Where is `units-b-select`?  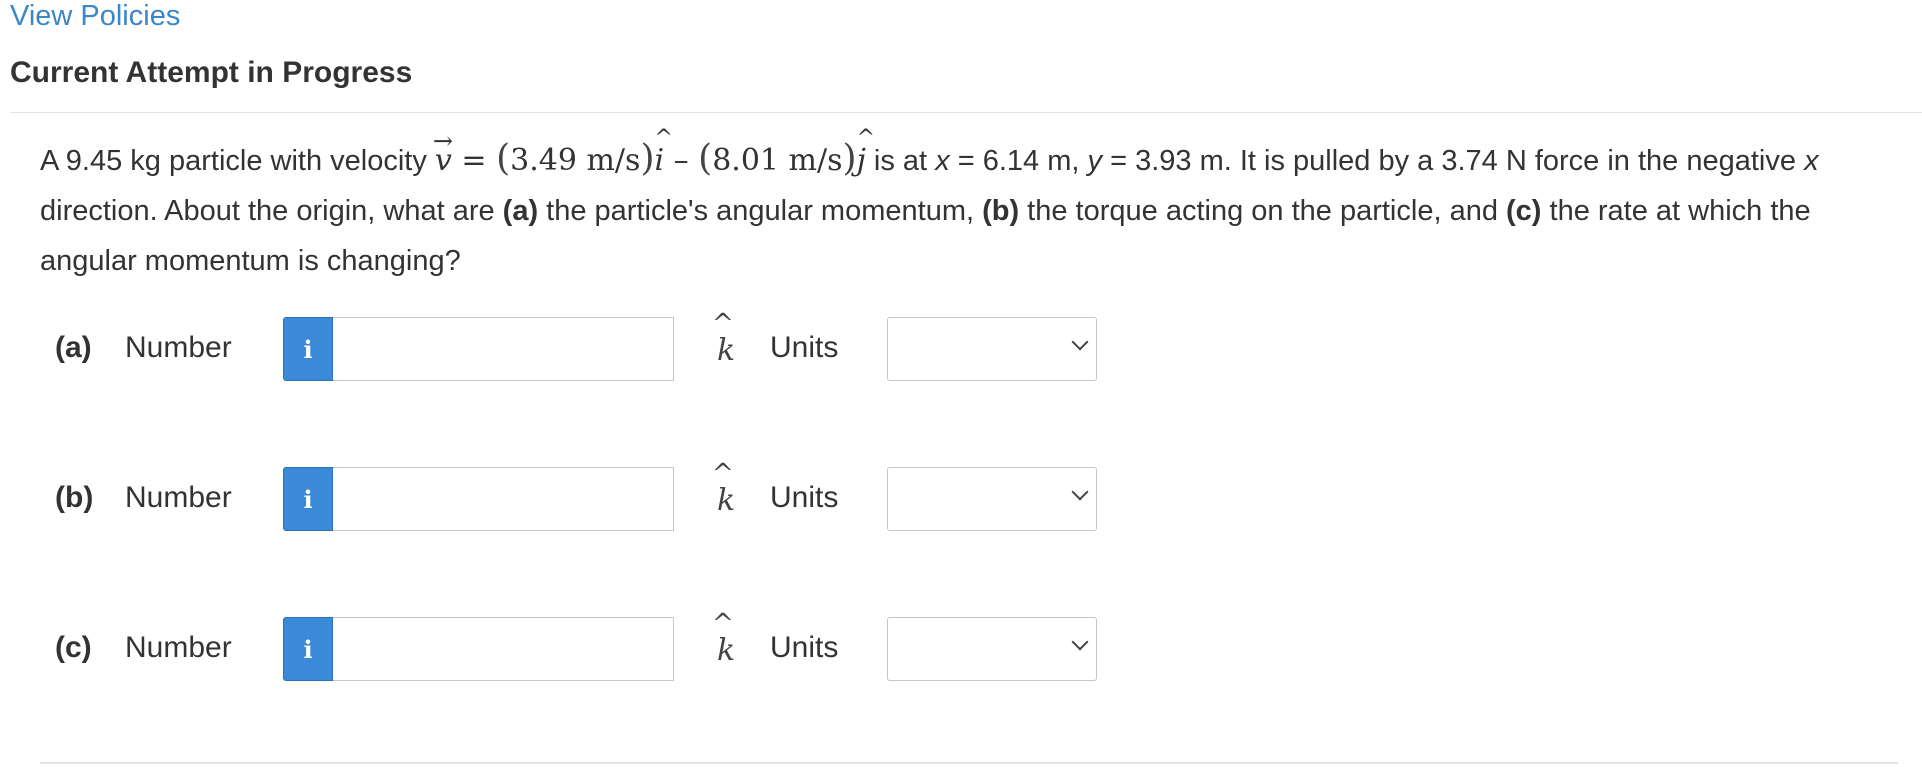
units-b-select is located at coordinates (992, 499).